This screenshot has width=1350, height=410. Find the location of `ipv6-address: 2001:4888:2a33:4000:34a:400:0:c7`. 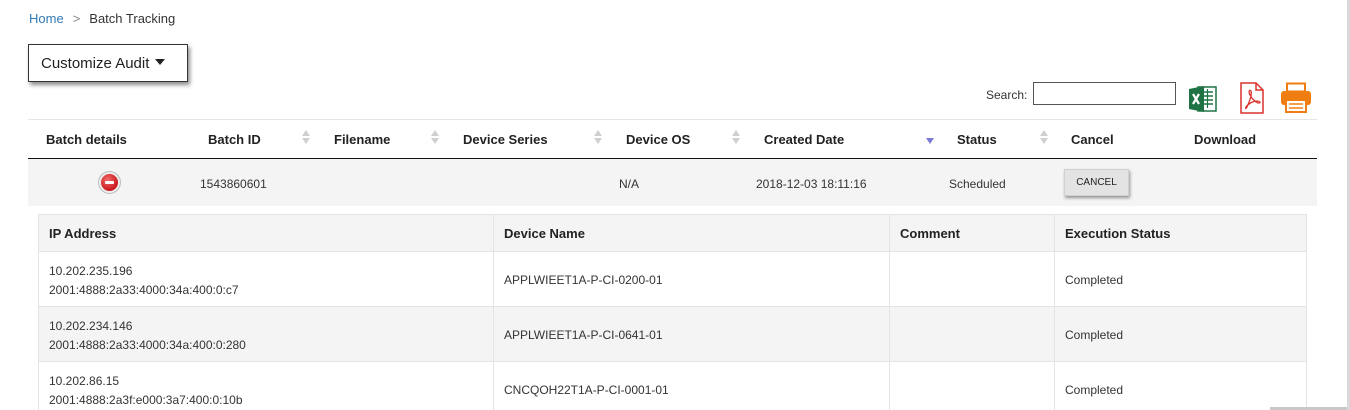

ipv6-address: 2001:4888:2a33:4000:34a:400:0:c7 is located at coordinates (144, 290).